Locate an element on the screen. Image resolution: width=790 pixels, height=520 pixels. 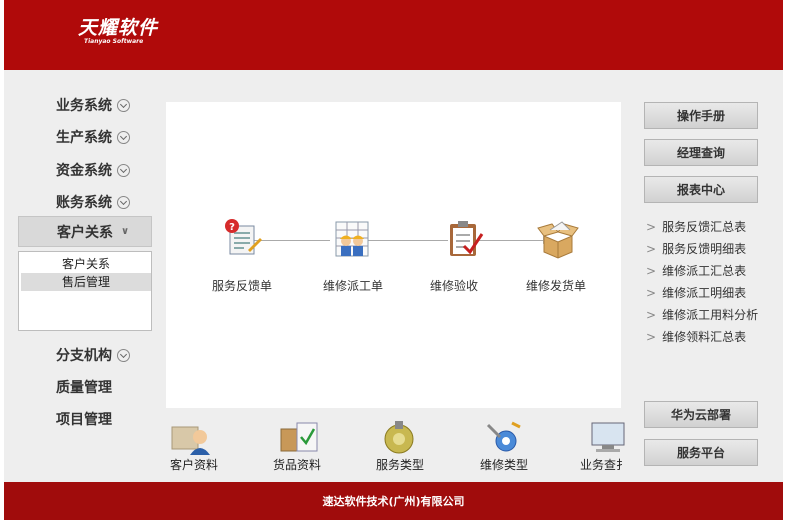
manual-button: 操作手册 is located at coordinates (701, 115).